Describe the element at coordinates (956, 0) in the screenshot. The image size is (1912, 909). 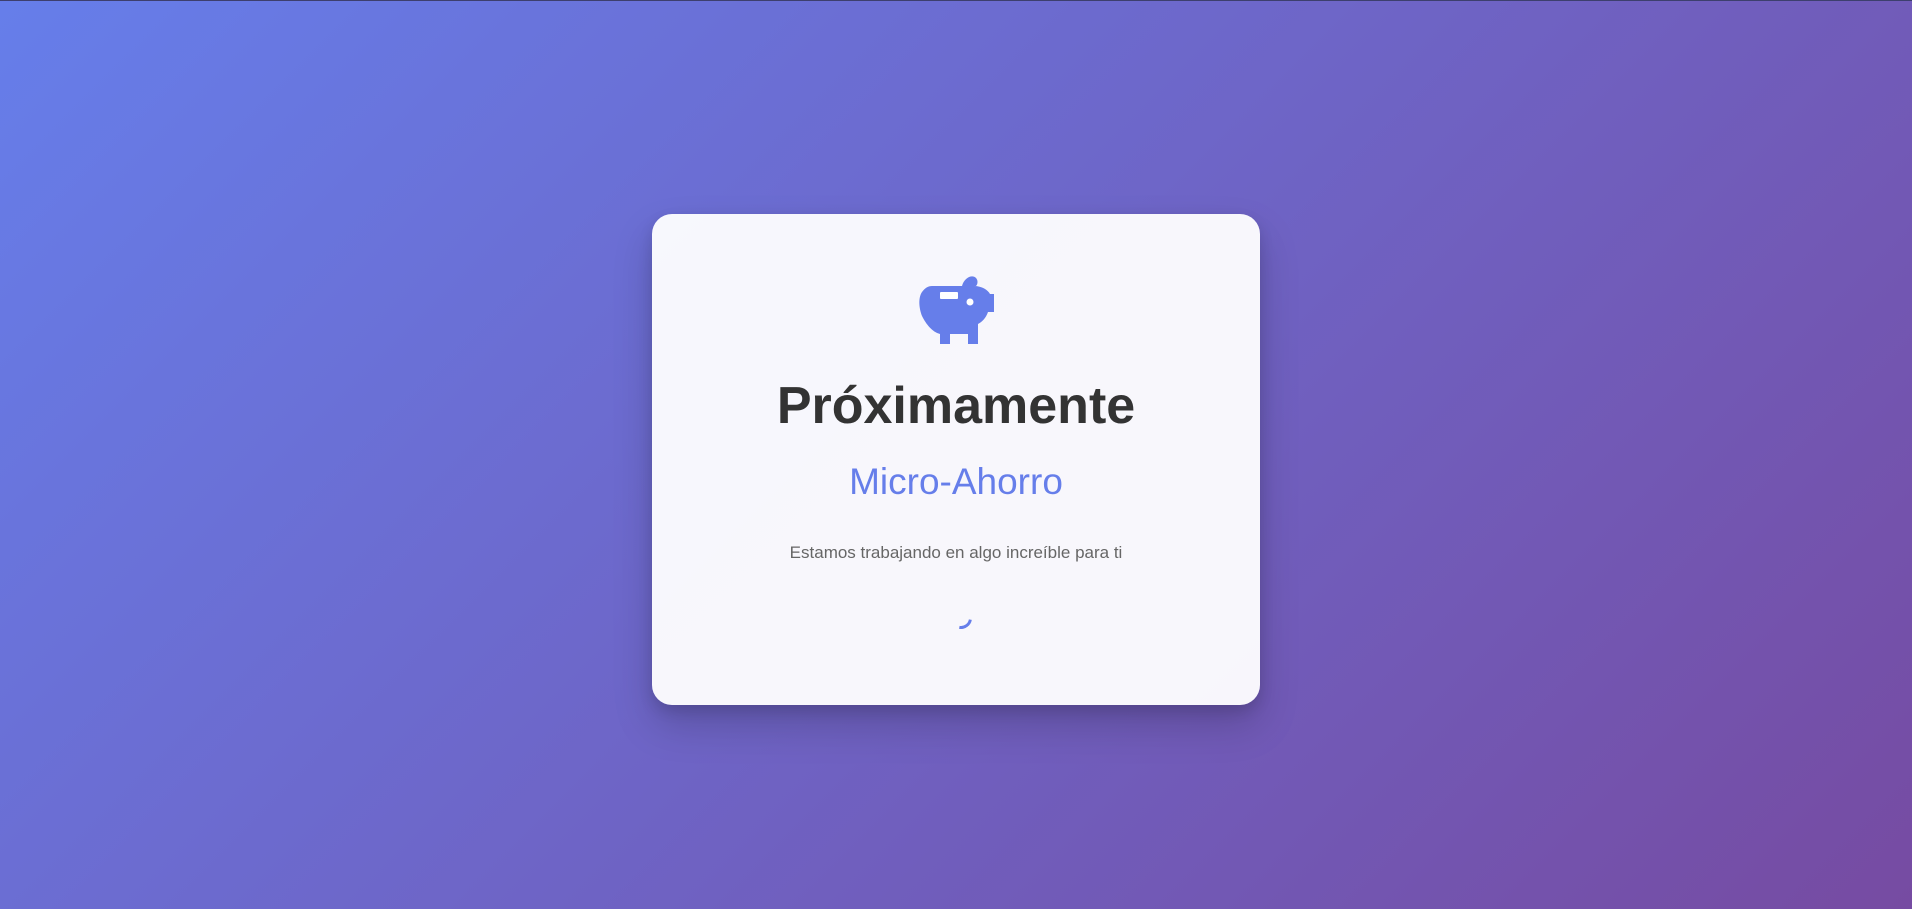
I see `window-top-border` at that location.